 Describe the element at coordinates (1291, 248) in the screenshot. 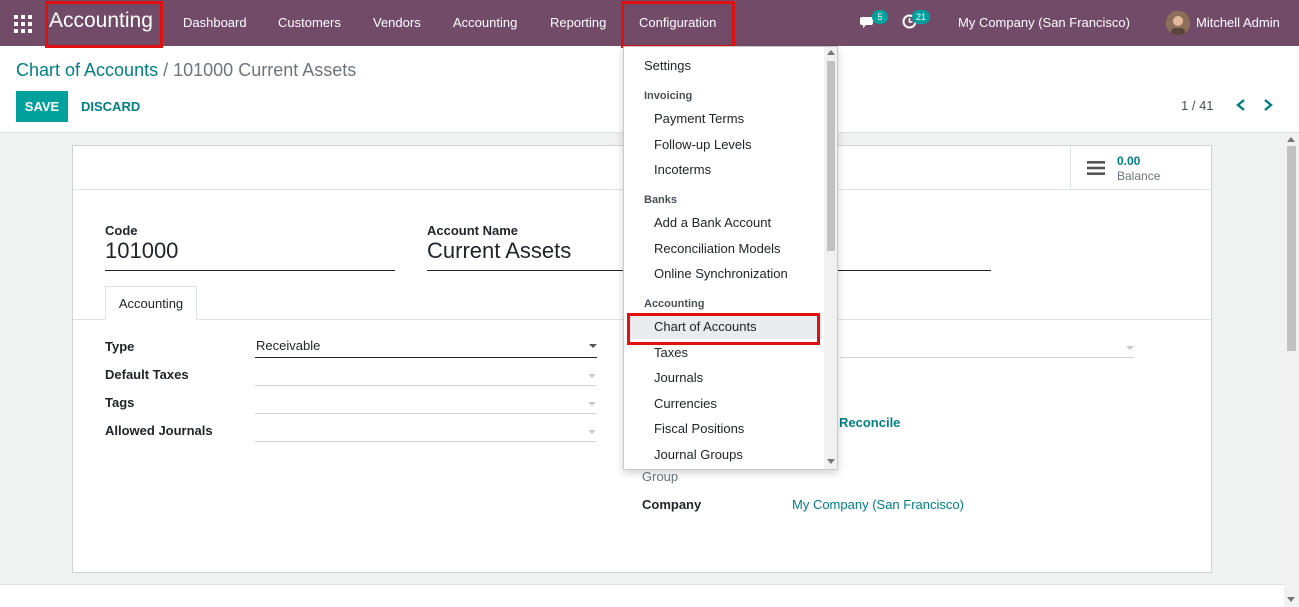

I see `page-scroll-thumb` at that location.